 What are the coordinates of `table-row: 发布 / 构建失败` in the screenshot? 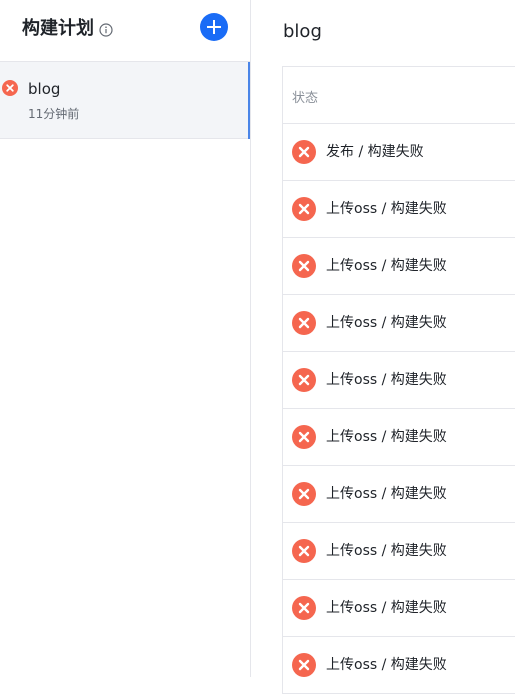 It's located at (399, 152).